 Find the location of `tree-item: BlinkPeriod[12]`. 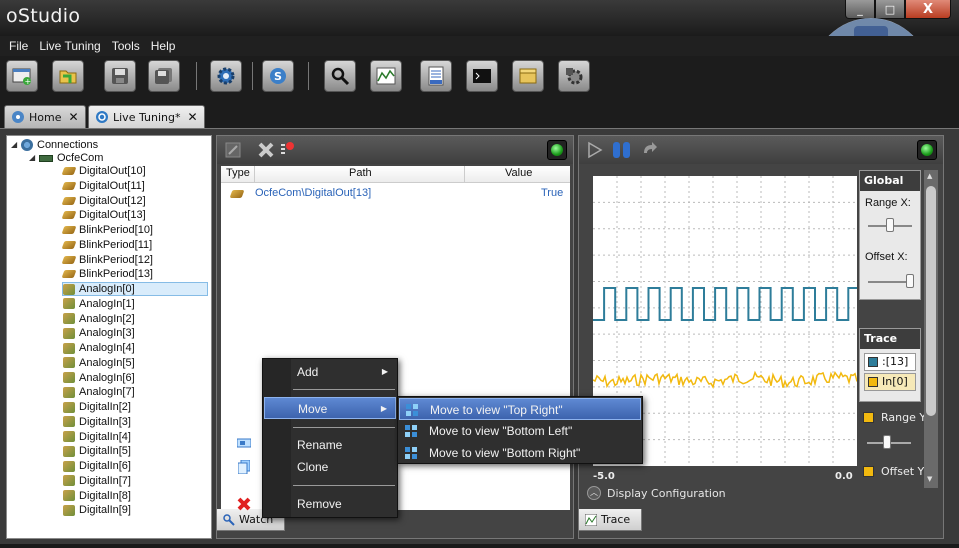

tree-item: BlinkPeriod[12] is located at coordinates (107, 260).